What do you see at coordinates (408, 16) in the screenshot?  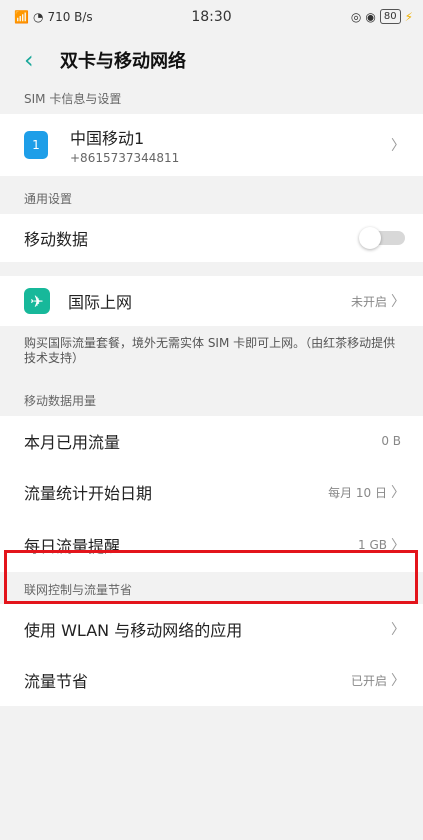 I see `charging-icon: ⚡` at bounding box center [408, 16].